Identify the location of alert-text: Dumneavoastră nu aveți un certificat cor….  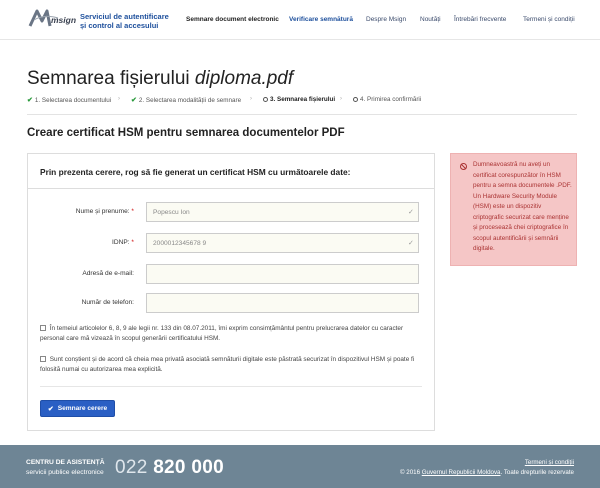
(522, 206).